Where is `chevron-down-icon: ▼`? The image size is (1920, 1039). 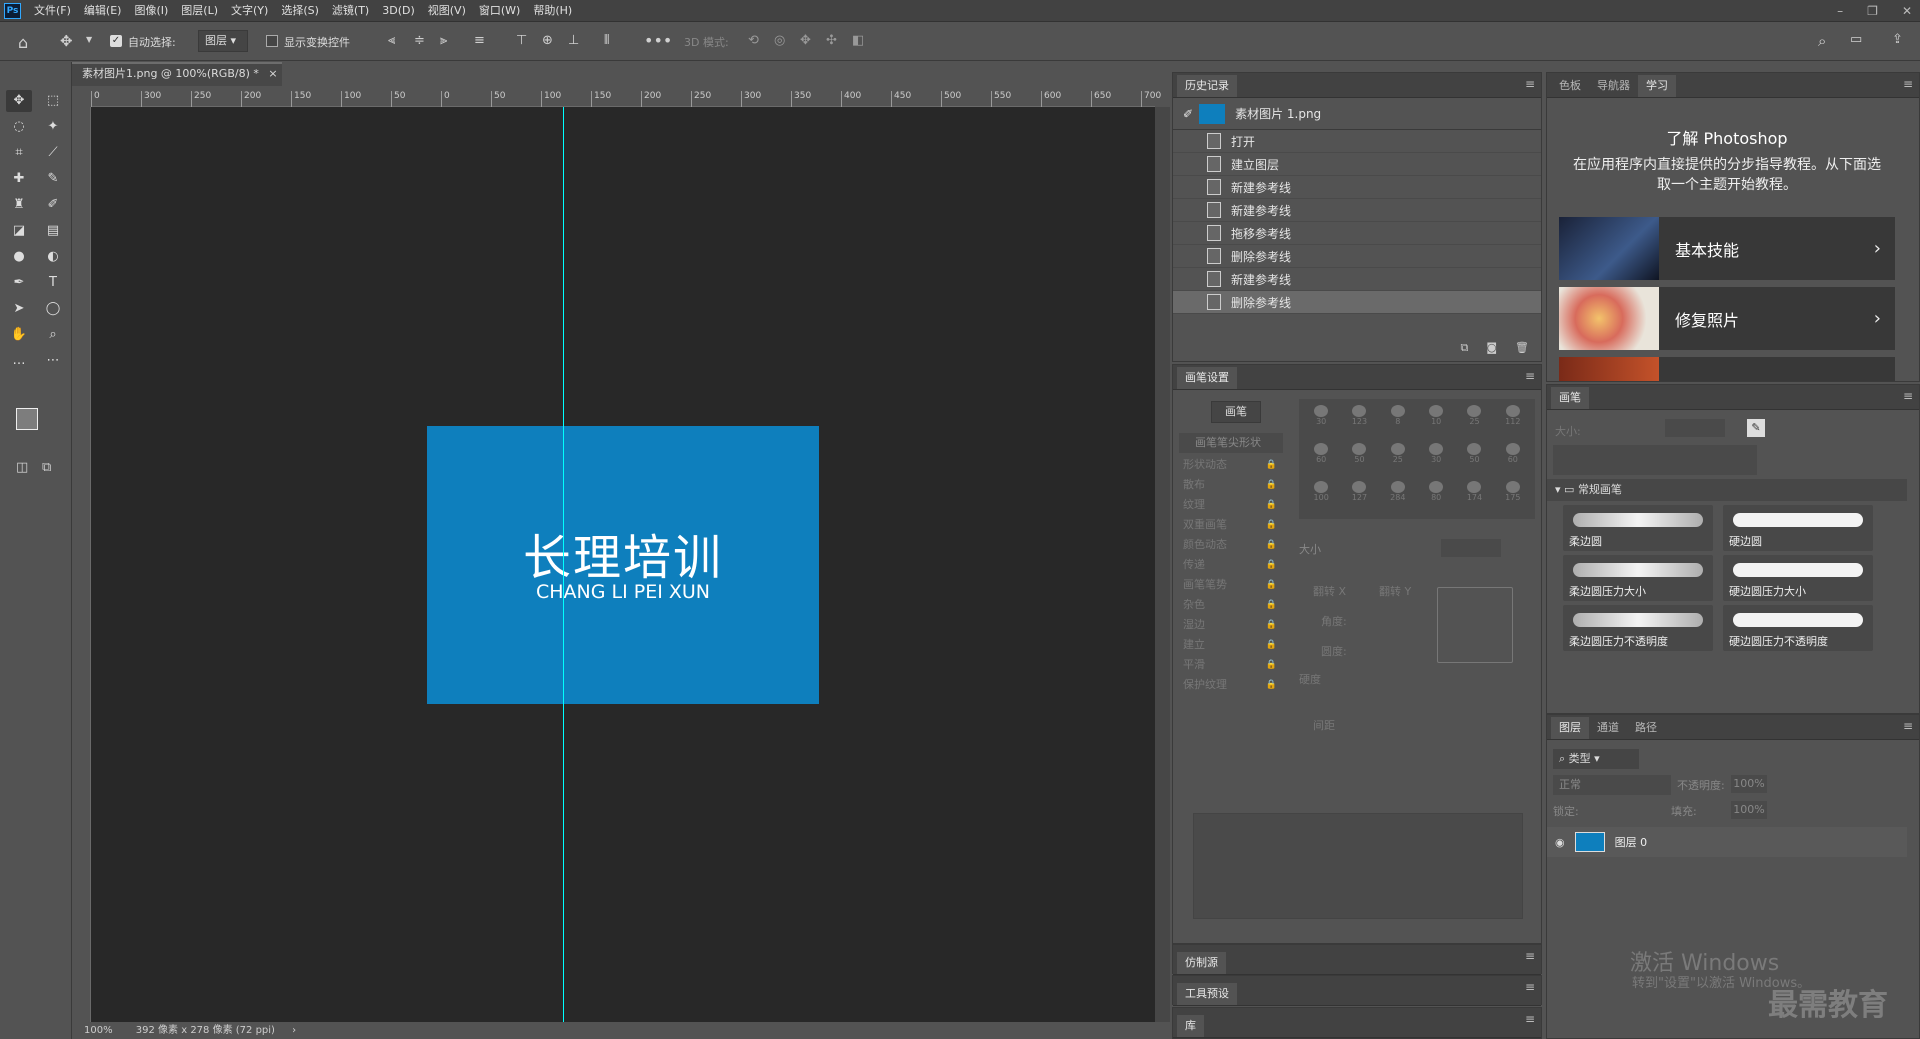 chevron-down-icon: ▼ is located at coordinates (89, 39).